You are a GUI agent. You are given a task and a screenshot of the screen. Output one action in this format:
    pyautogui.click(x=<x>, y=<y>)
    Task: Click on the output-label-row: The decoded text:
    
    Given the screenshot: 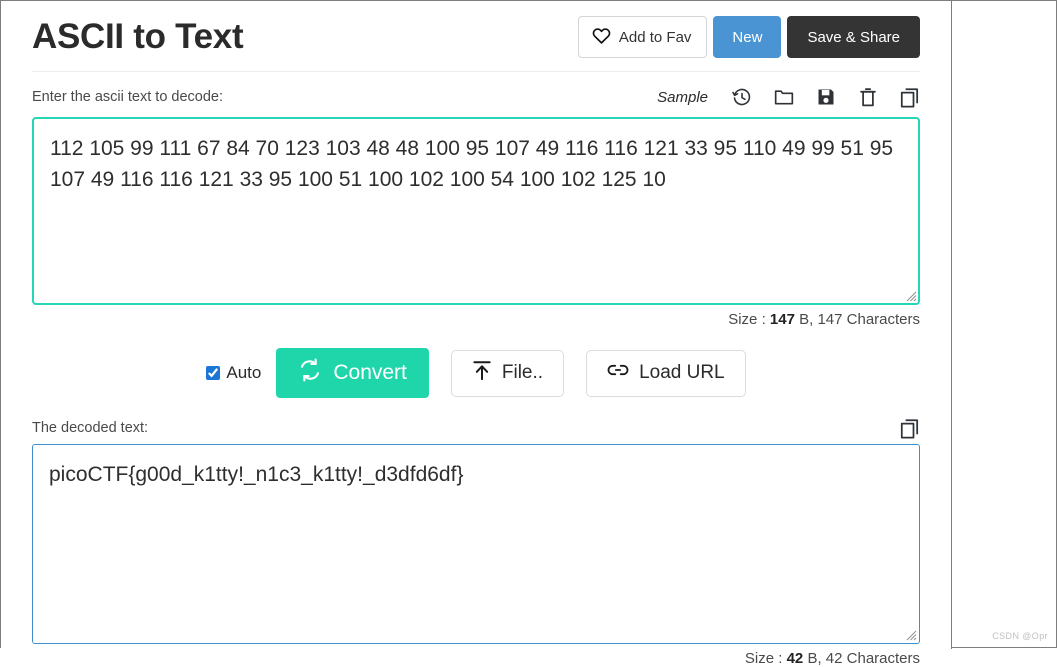 What is the action you would take?
    pyautogui.click(x=476, y=428)
    